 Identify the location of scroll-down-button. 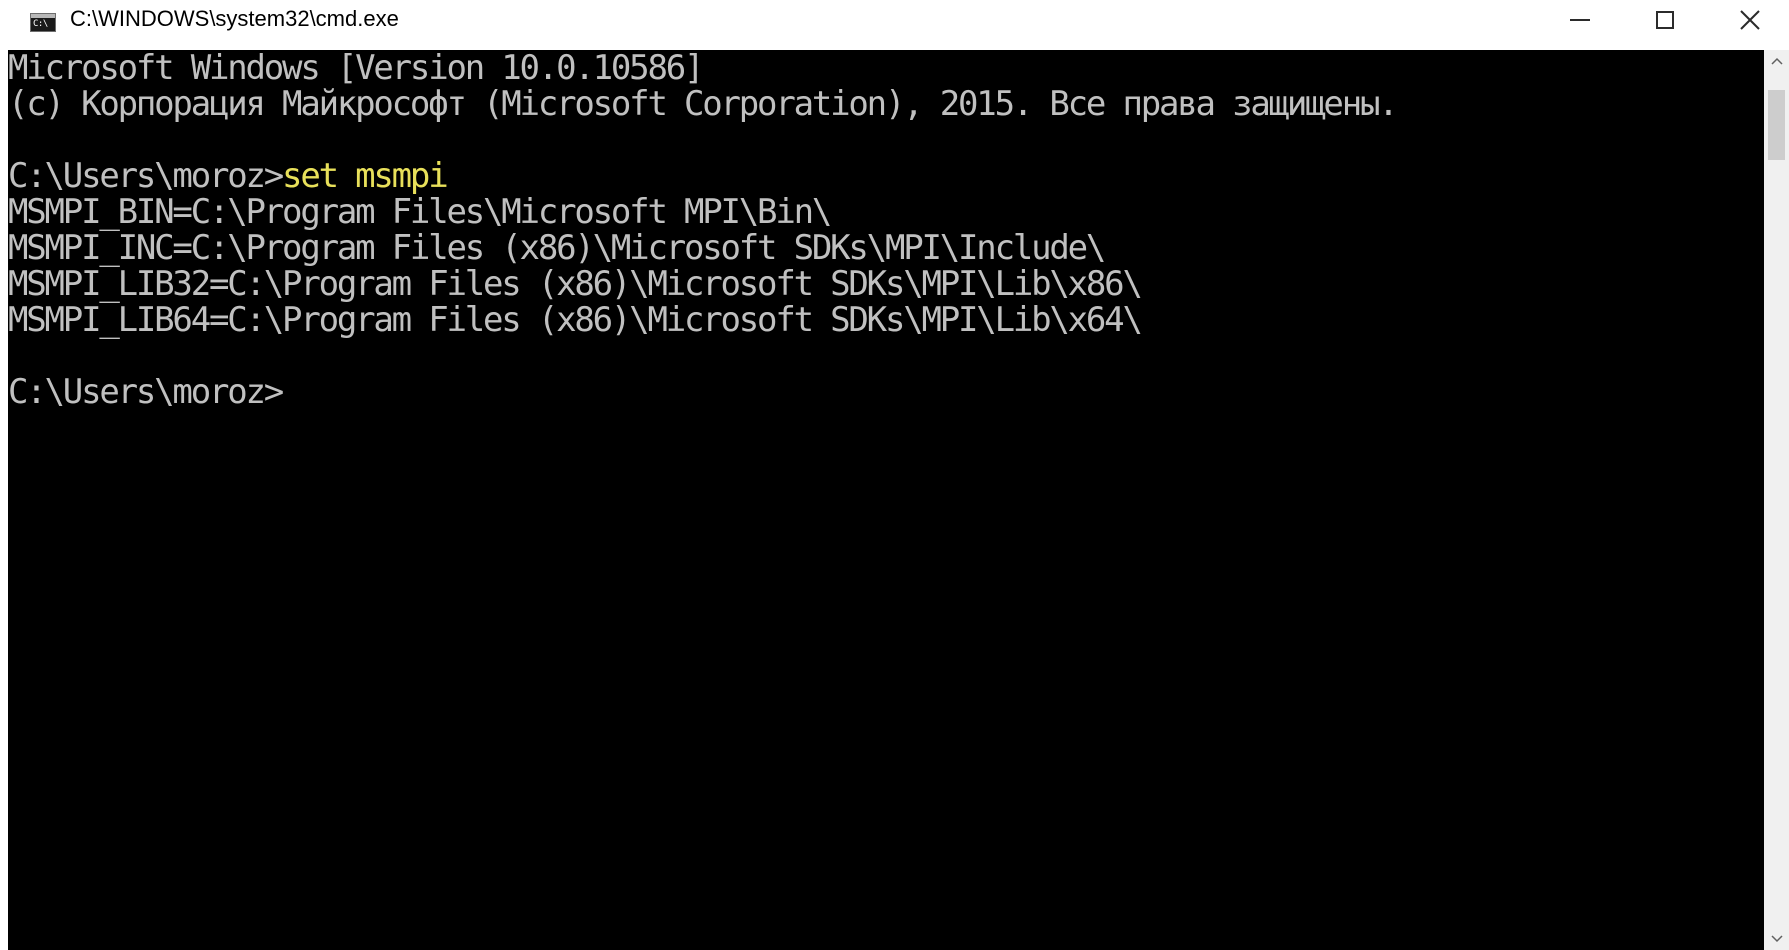
(1776, 939).